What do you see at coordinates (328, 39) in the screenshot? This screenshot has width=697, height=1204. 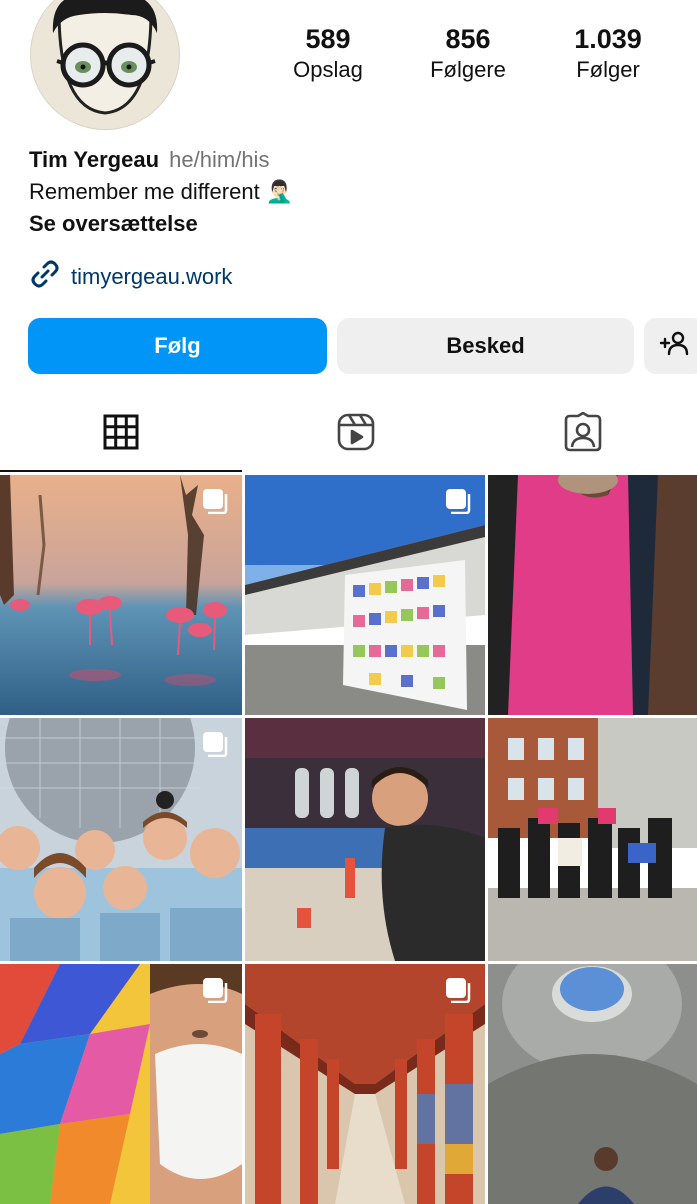 I see `stat-posts-count: 589` at bounding box center [328, 39].